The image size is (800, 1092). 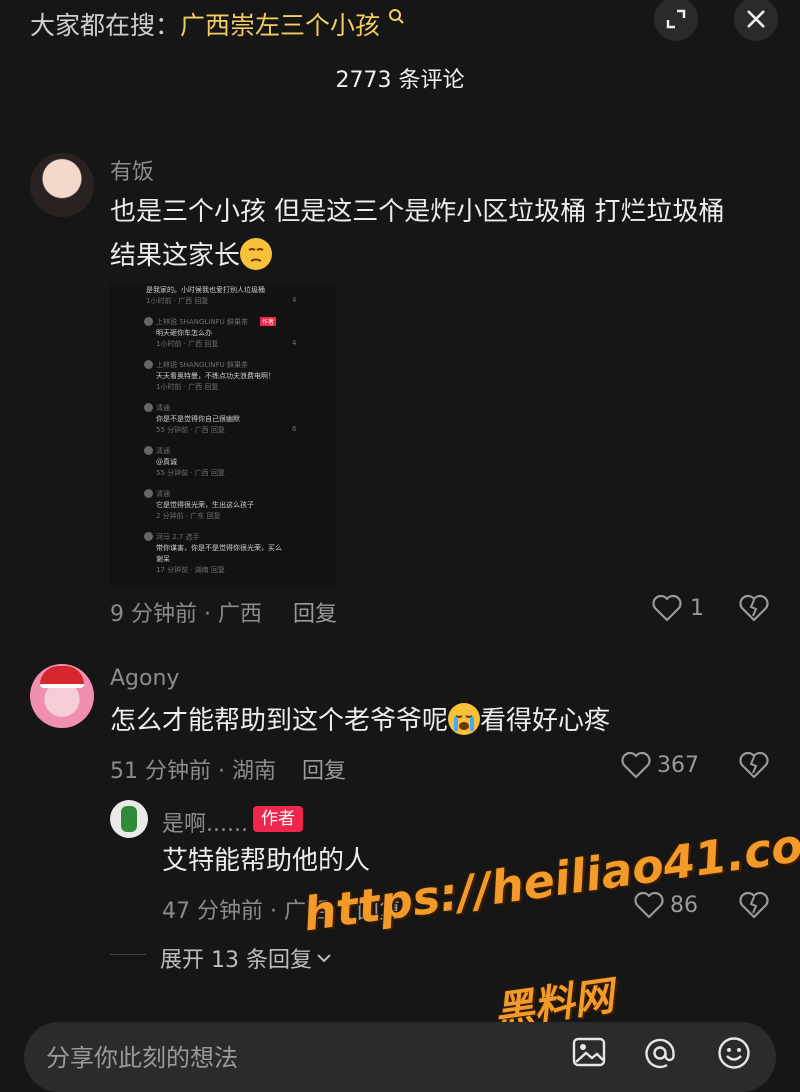 I want to click on mini-comment-meta: 17 分钟前 · 湖南 回复, so click(x=191, y=570).